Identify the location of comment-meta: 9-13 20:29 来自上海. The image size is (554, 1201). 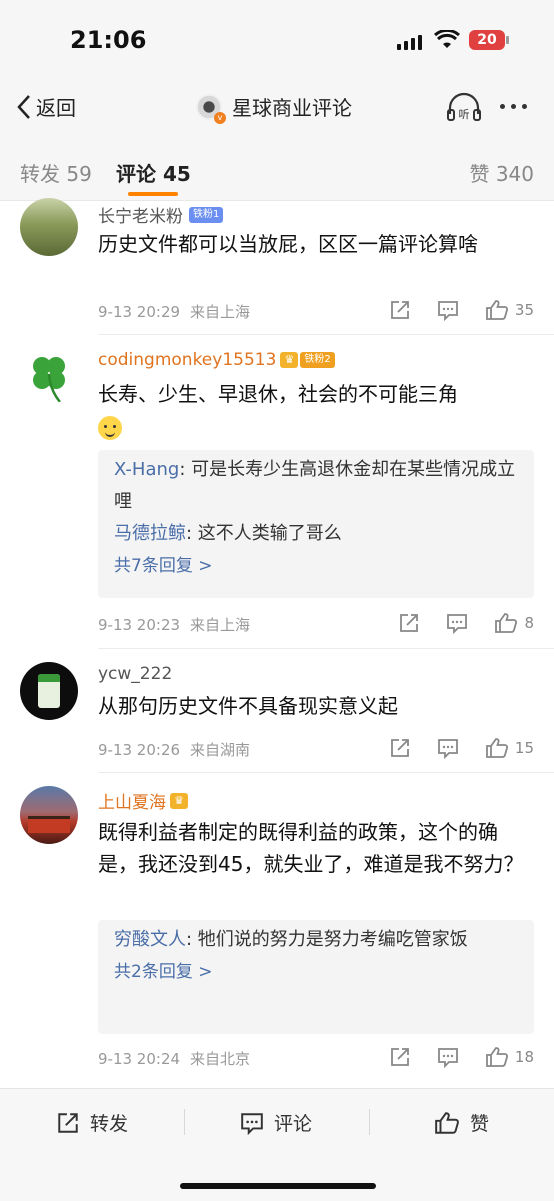
(174, 311).